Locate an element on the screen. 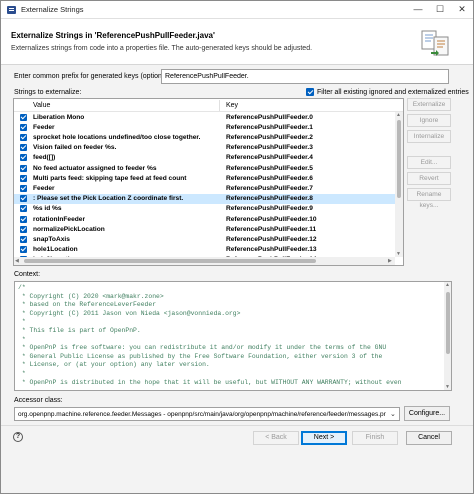  row-key: ReferencePushPullFeeder.5 is located at coordinates (269, 168).